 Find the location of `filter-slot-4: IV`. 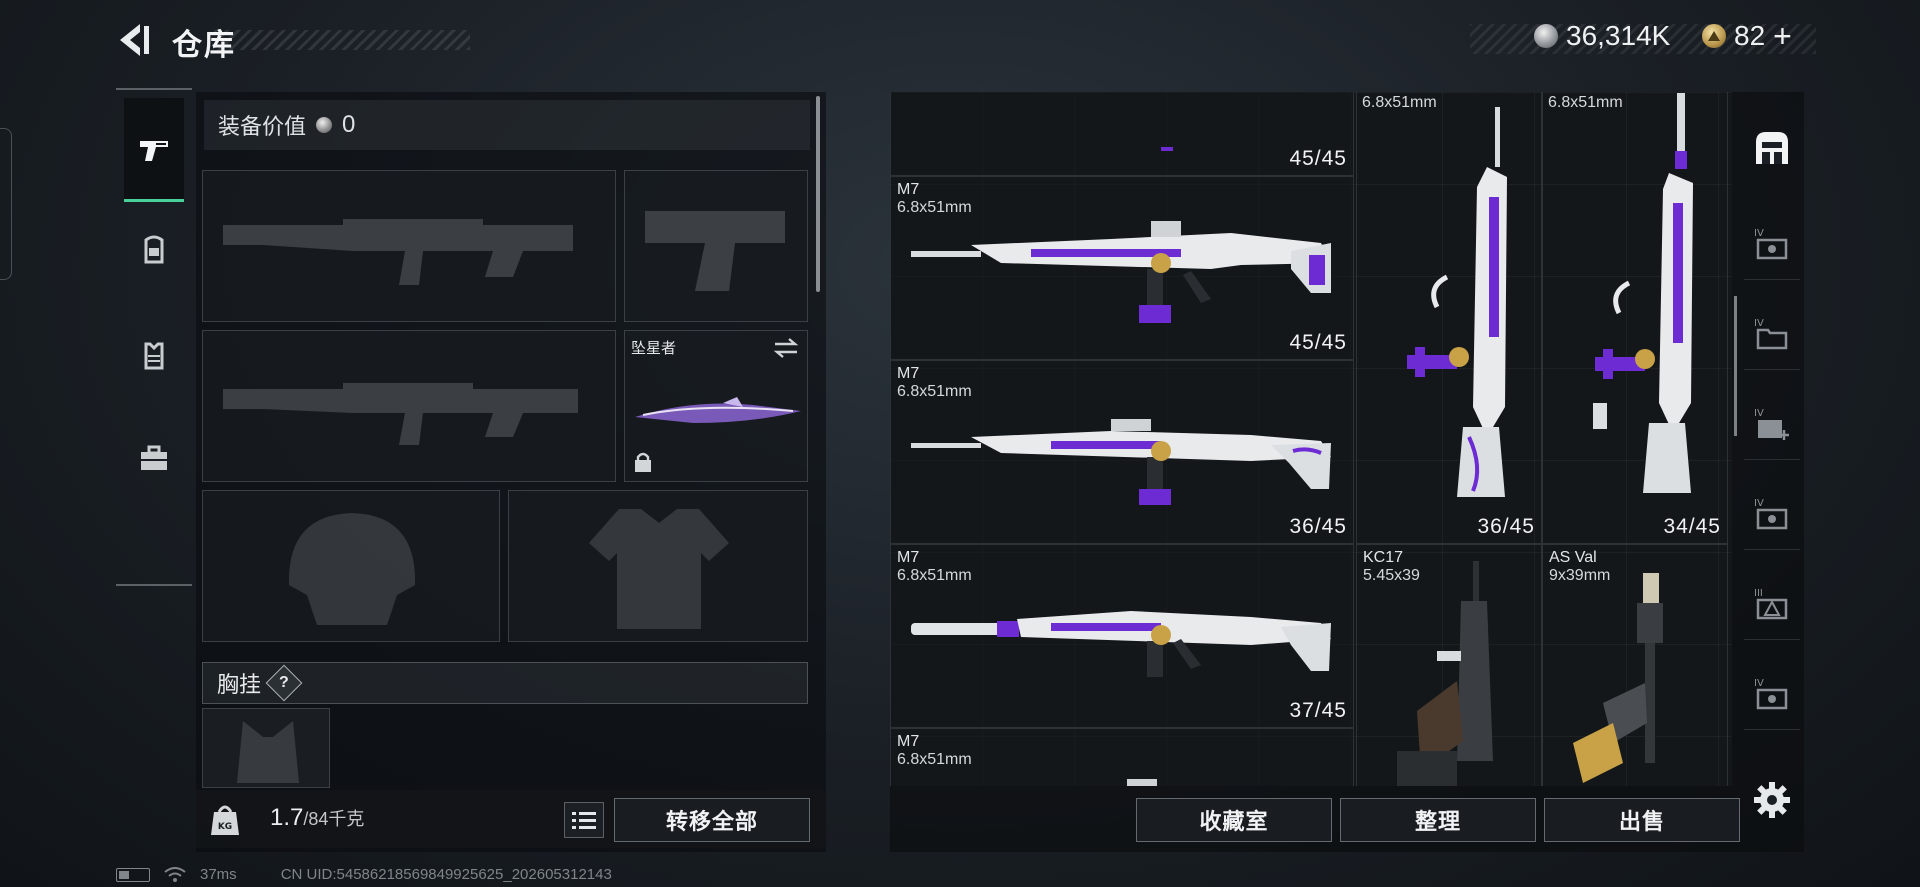

filter-slot-4: IV is located at coordinates (1772, 514).